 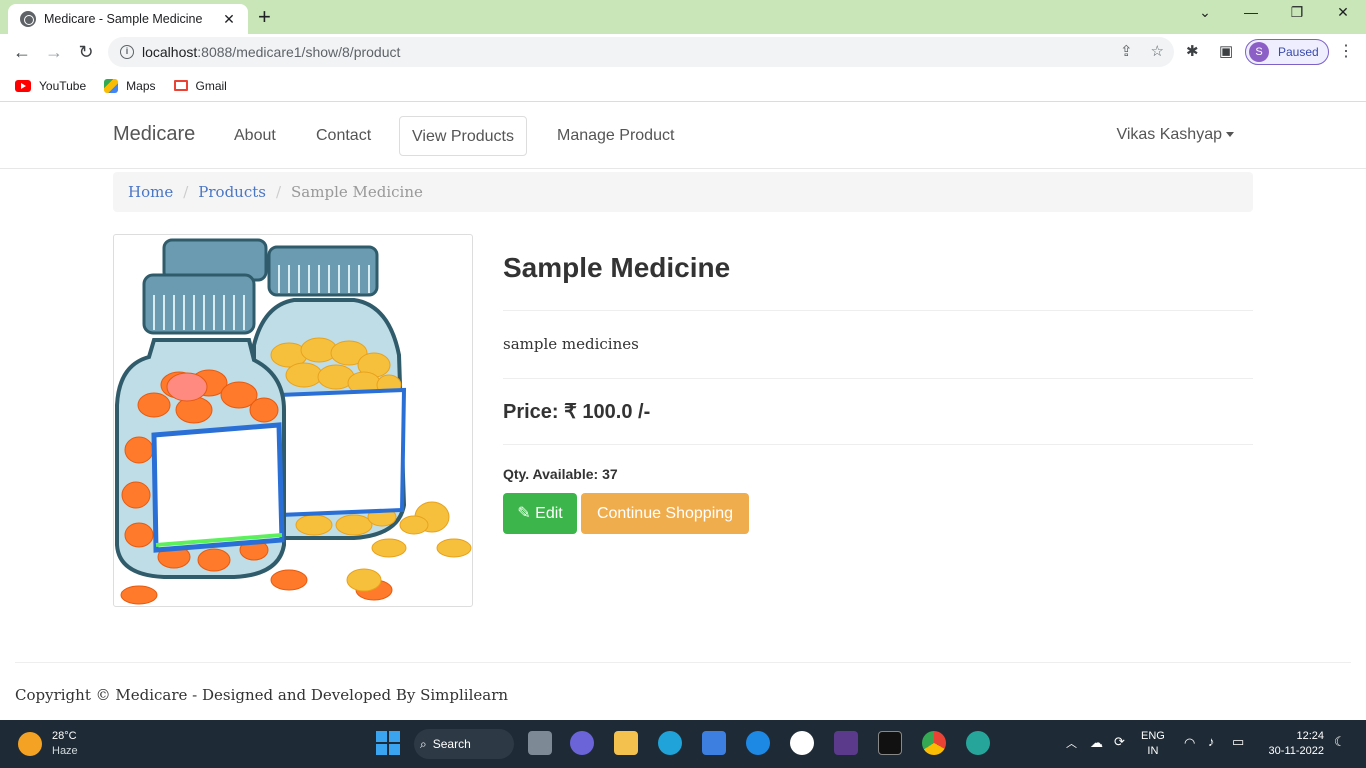 What do you see at coordinates (180, 85) in the screenshot?
I see `gmail-icon` at bounding box center [180, 85].